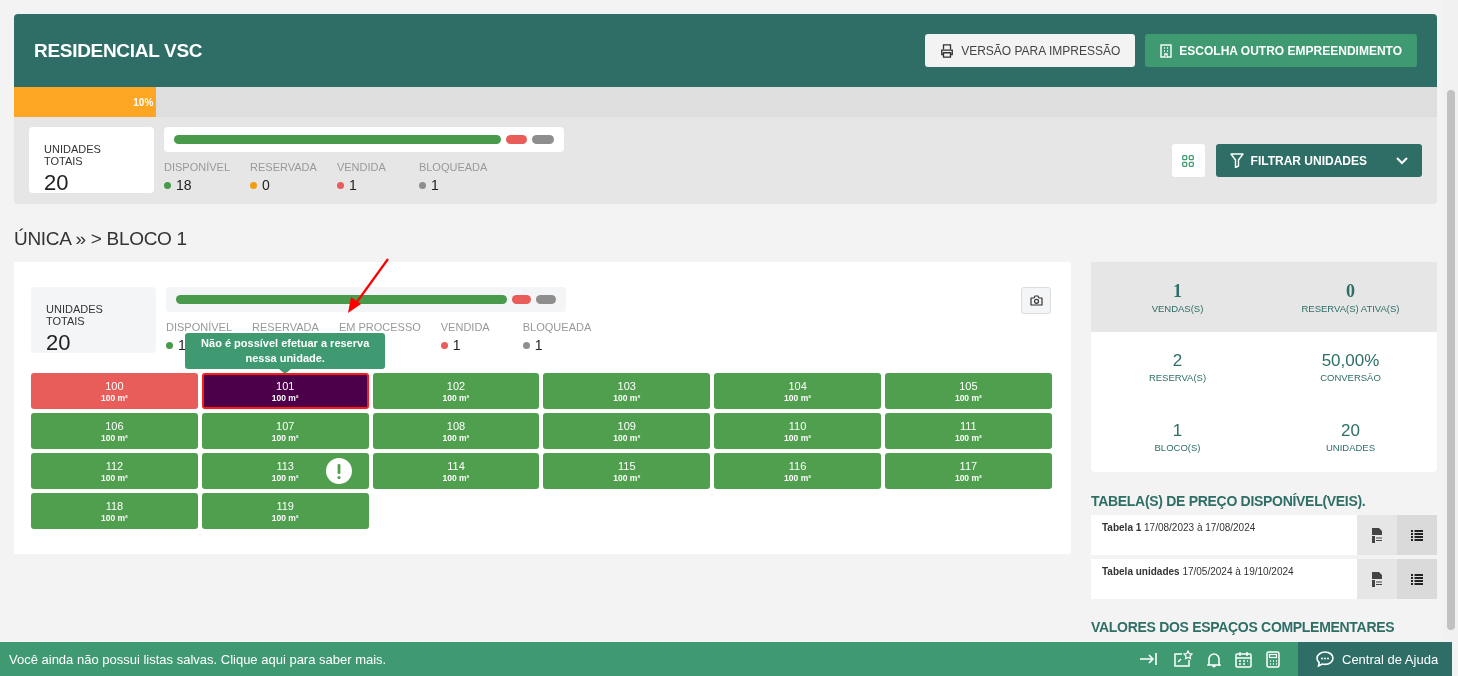 This screenshot has height=676, width=1458. I want to click on camera-button, so click(1036, 300).